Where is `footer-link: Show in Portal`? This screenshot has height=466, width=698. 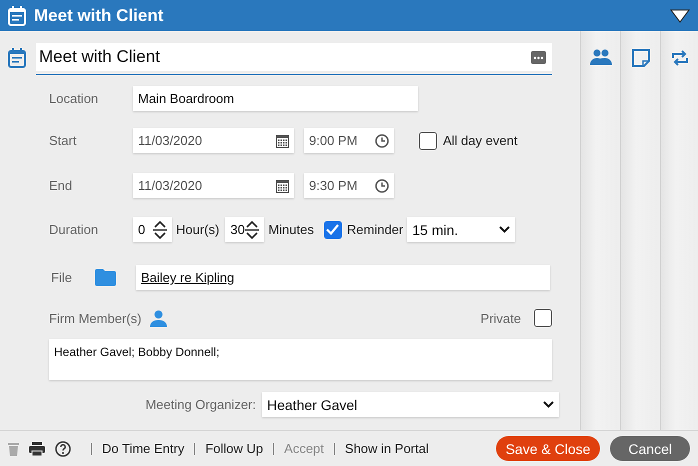
footer-link: Show in Portal is located at coordinates (386, 448).